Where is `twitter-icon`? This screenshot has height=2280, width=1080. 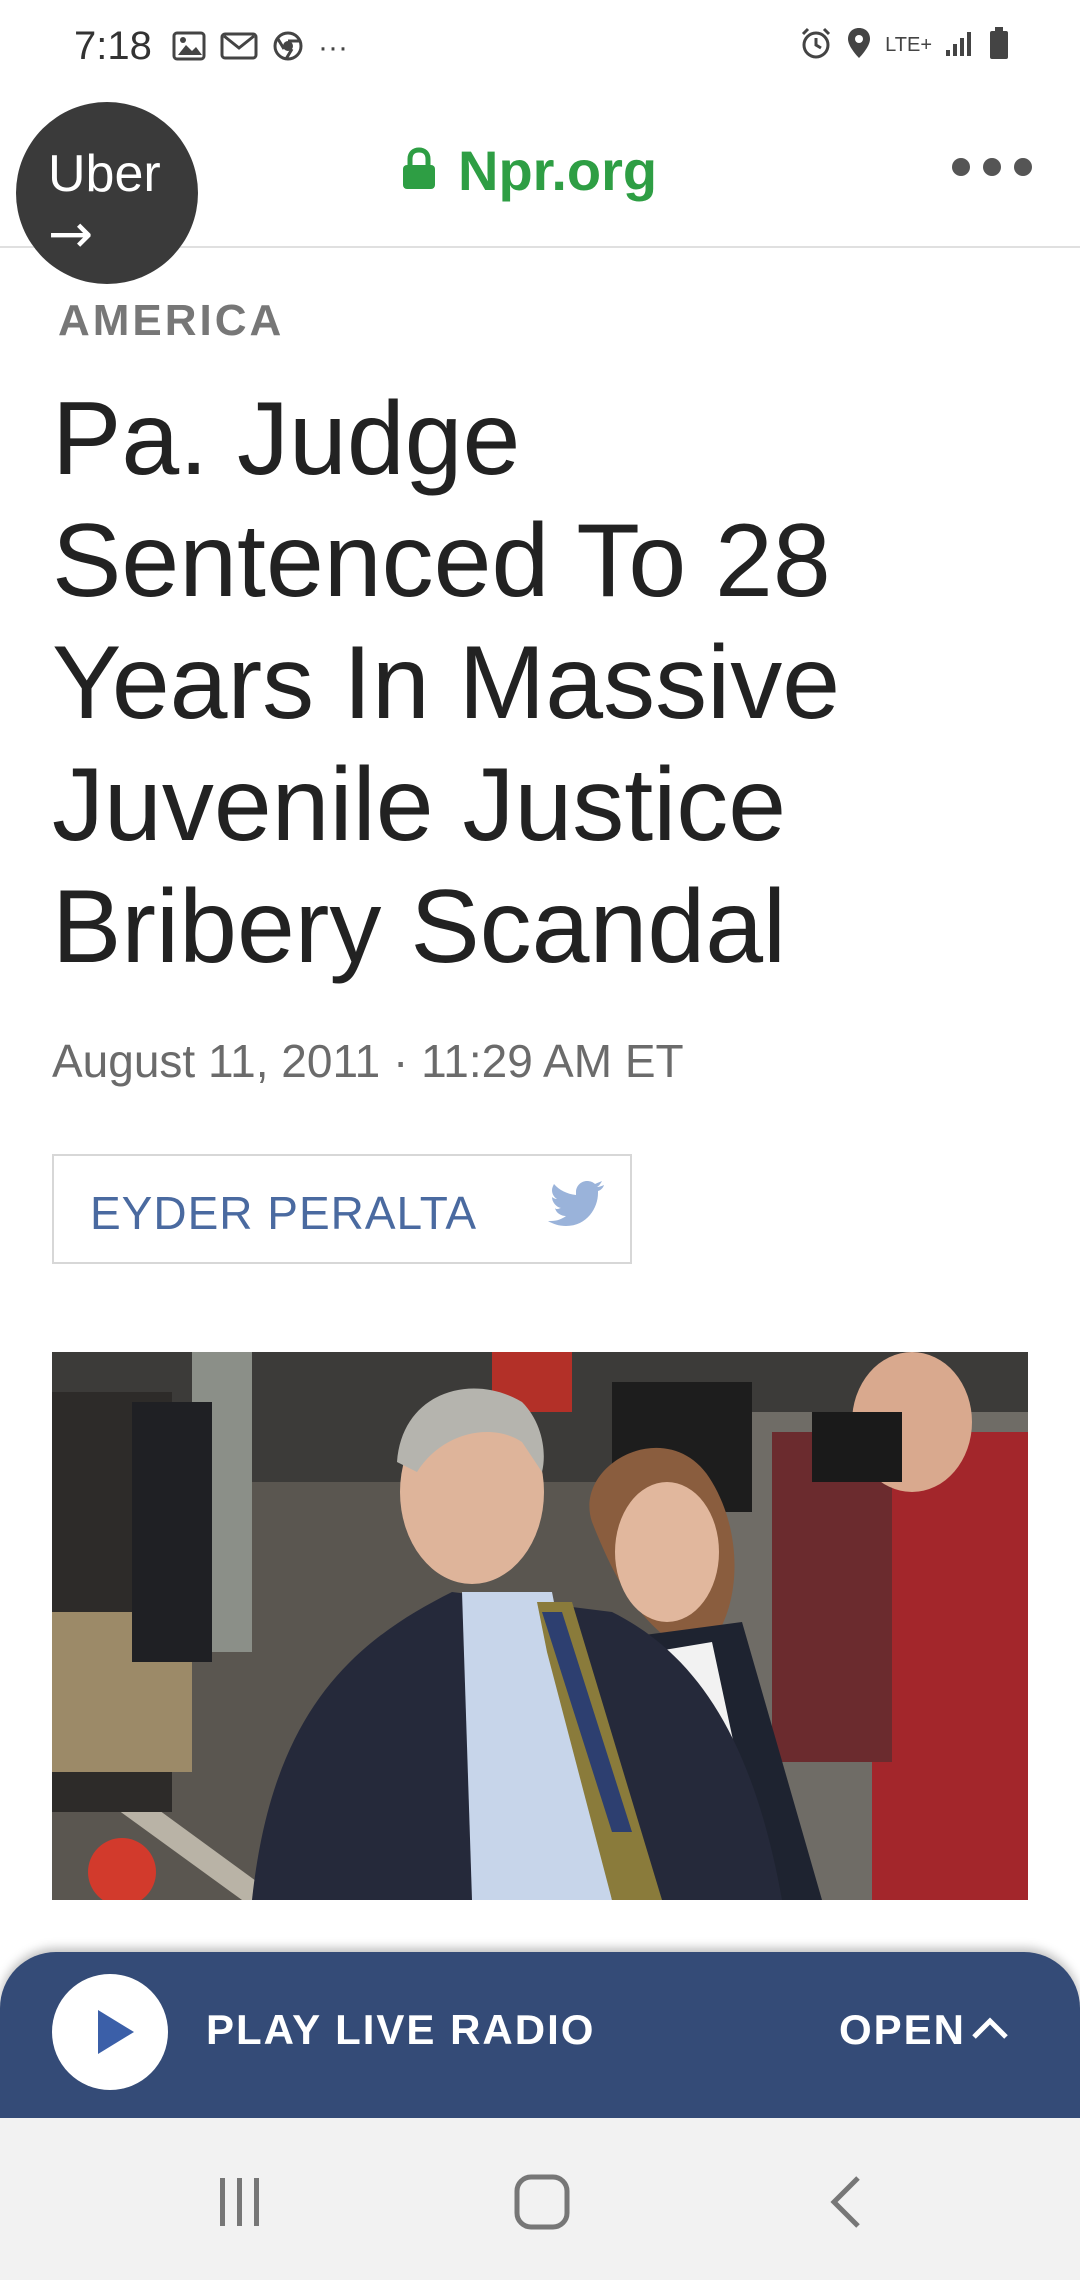 twitter-icon is located at coordinates (575, 1207).